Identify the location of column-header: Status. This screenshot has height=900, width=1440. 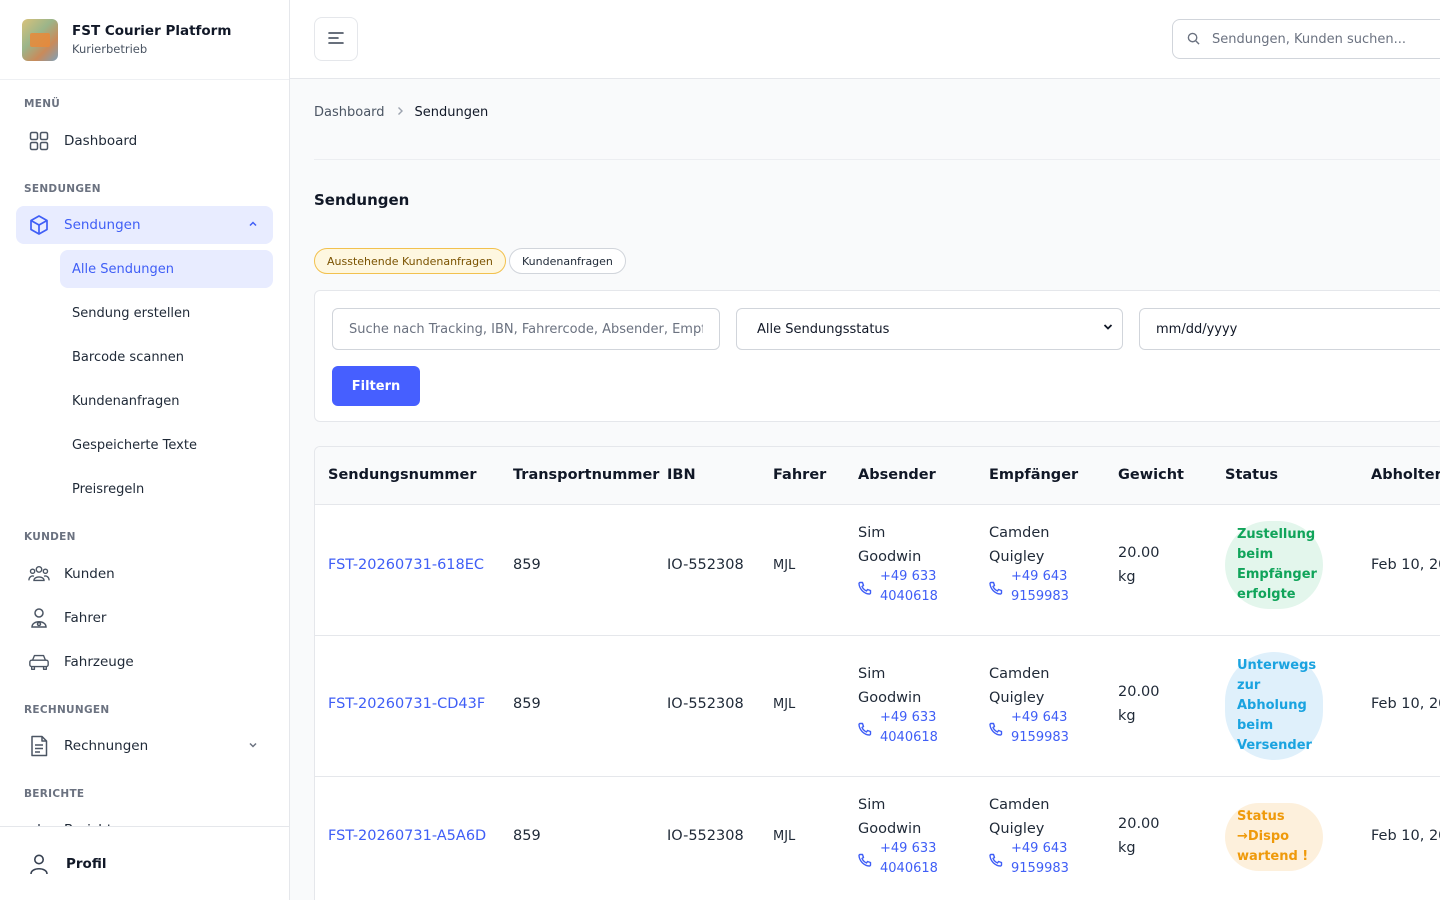
(1251, 475).